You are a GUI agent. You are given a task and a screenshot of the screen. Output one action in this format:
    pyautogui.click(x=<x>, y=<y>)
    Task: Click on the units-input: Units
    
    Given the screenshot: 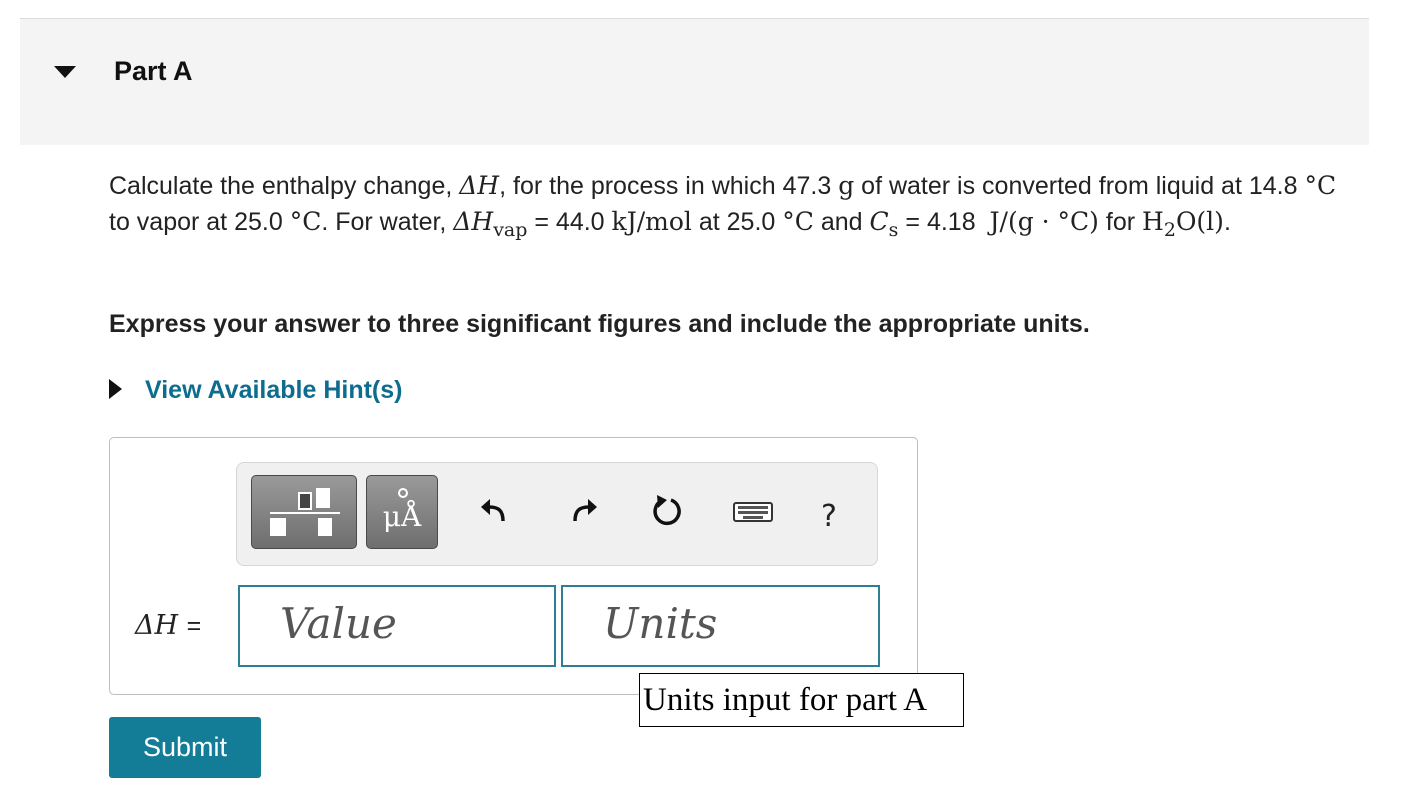 What is the action you would take?
    pyautogui.click(x=720, y=626)
    